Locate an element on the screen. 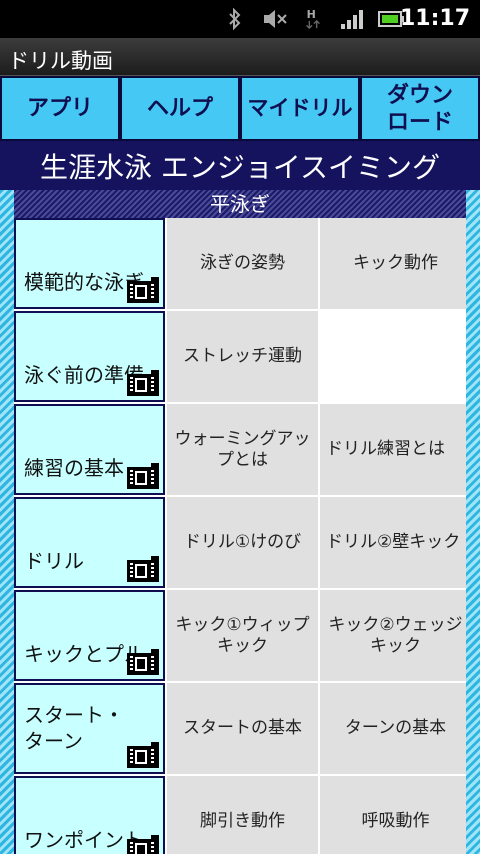 The image size is (480, 854). banner-title: 生涯水泳 エンジョイスイミング is located at coordinates (240, 165).